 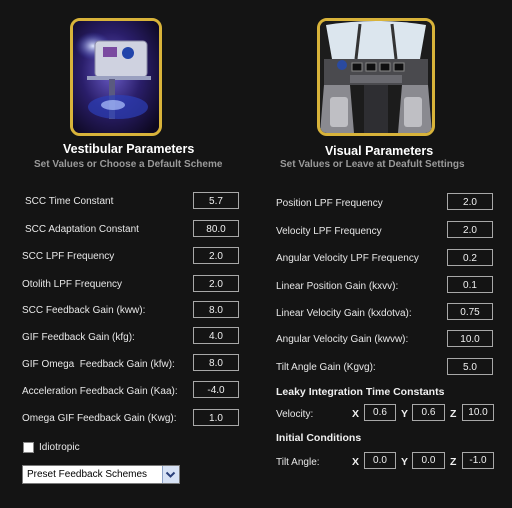 I want to click on velocity-y-label: Y, so click(x=405, y=414).